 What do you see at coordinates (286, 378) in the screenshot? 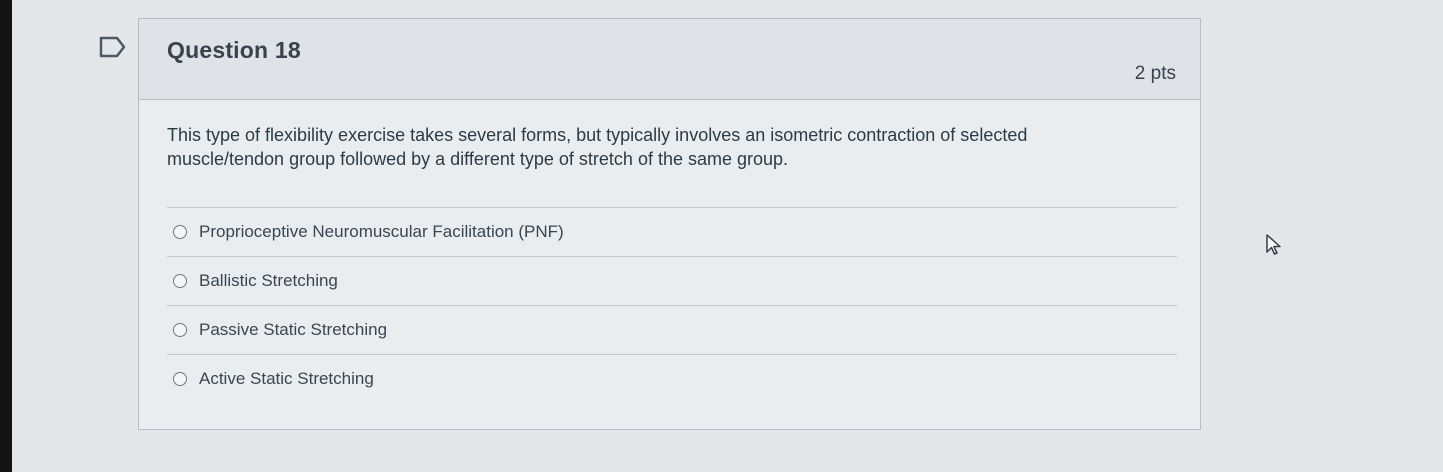
I see `answer-label: Active Static Stretching` at bounding box center [286, 378].